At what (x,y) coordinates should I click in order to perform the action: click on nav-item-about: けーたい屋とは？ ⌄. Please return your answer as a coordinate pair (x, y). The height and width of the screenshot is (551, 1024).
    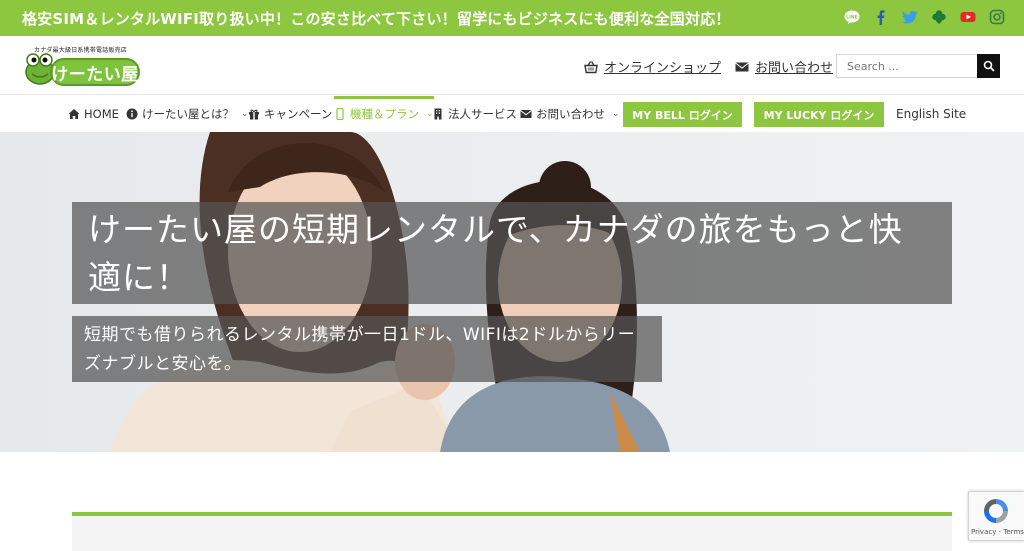
    Looking at the image, I should click on (187, 114).